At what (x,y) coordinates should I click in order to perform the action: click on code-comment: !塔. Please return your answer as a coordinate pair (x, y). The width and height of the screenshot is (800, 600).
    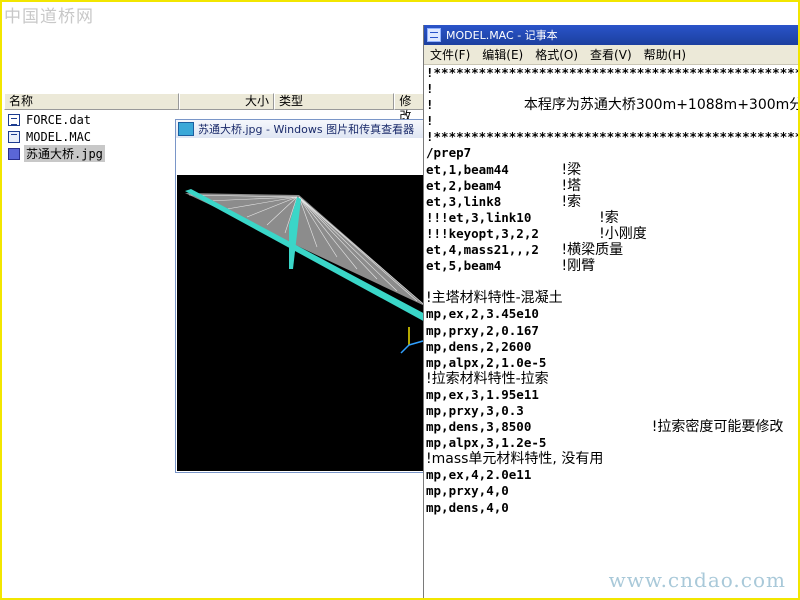
    Looking at the image, I should click on (571, 185).